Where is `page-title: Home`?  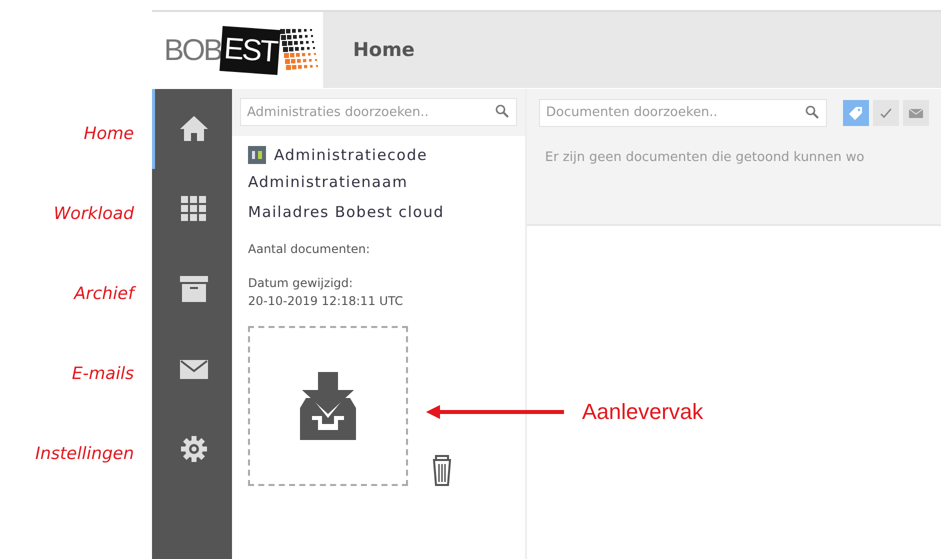
page-title: Home is located at coordinates (383, 50).